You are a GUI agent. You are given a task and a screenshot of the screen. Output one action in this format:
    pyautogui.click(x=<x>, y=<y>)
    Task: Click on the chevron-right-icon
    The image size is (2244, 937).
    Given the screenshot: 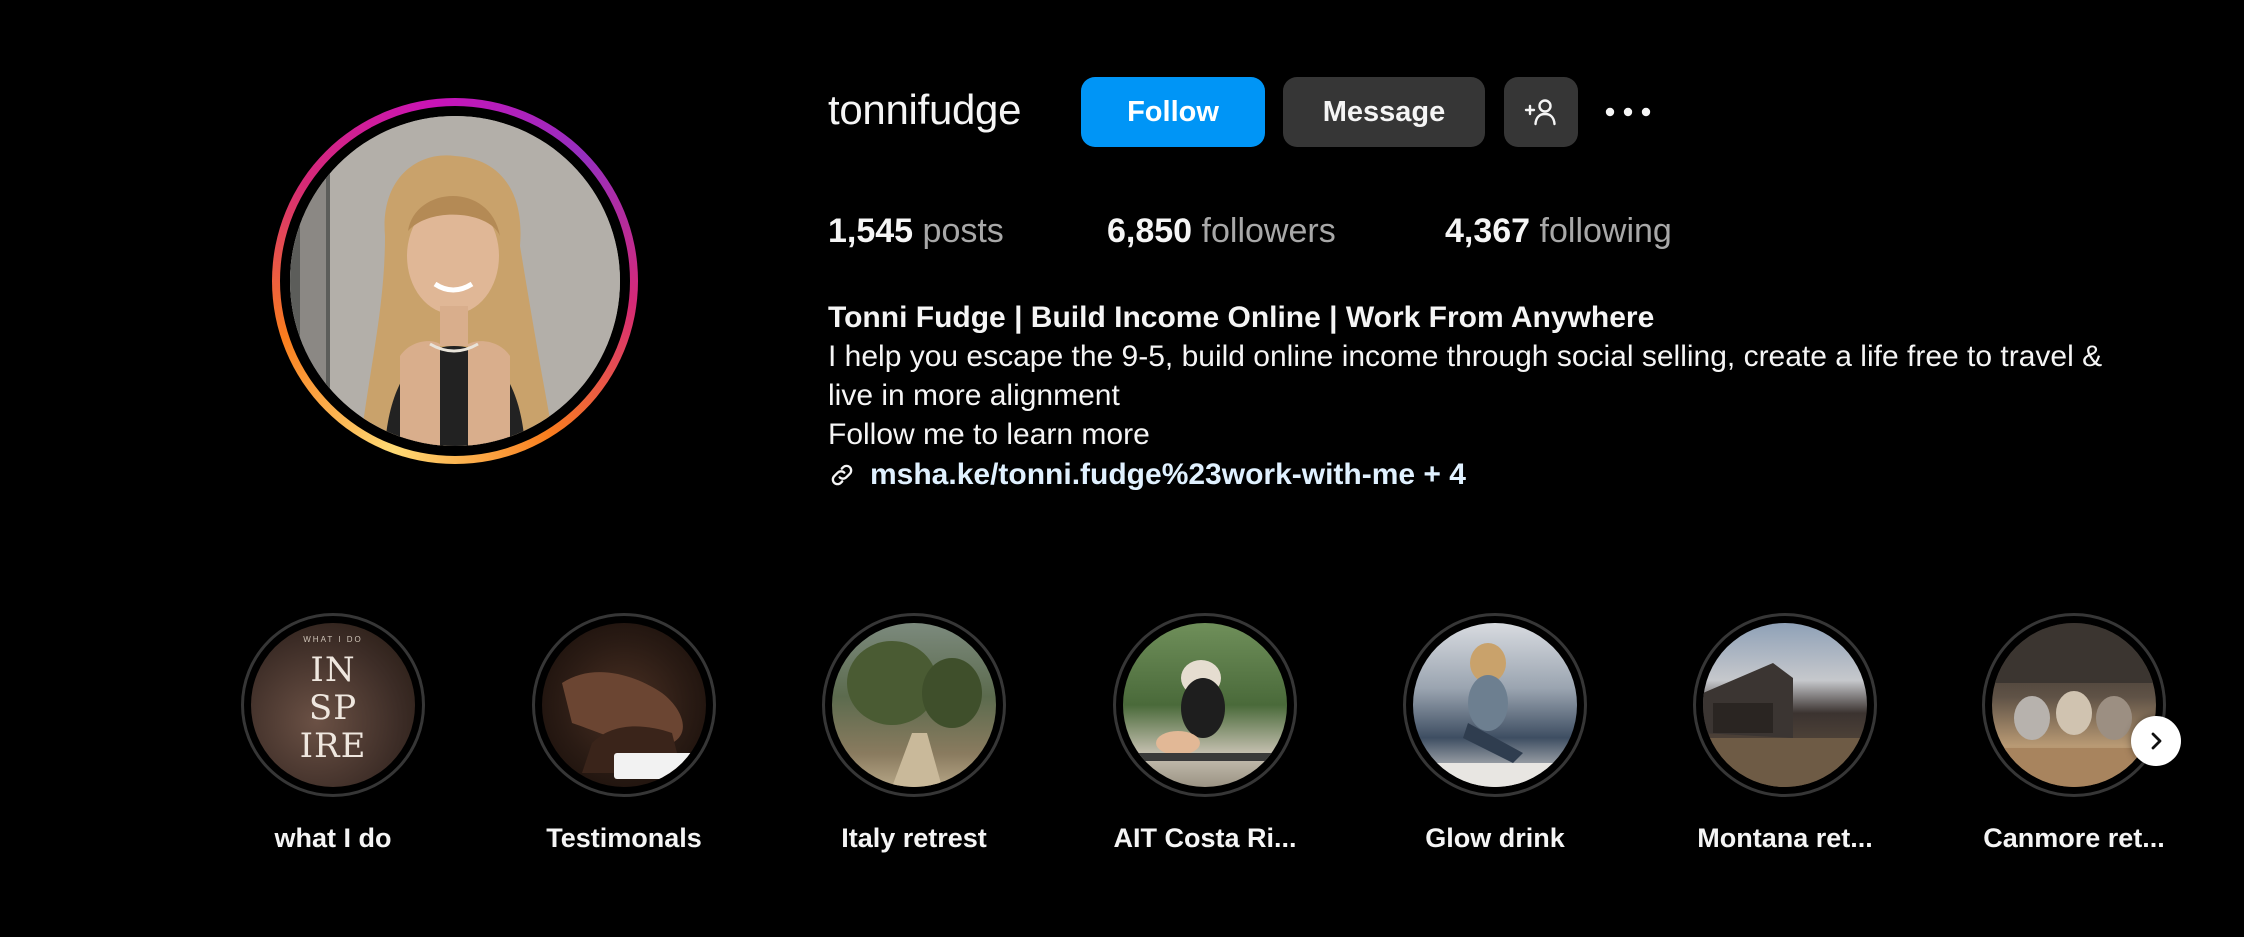 What is the action you would take?
    pyautogui.click(x=2156, y=741)
    